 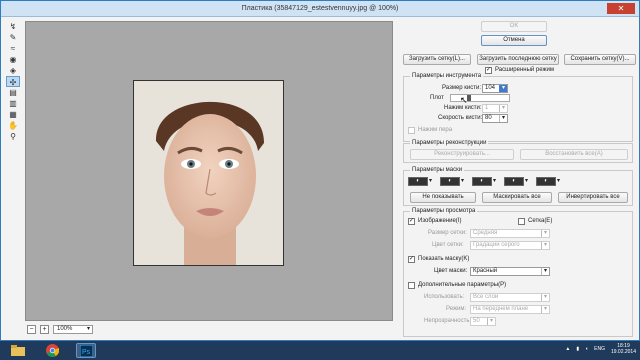 What do you see at coordinates (462, 285) in the screenshot?
I see `show-backdrop-label: Дополнительные параметры(P)` at bounding box center [462, 285].